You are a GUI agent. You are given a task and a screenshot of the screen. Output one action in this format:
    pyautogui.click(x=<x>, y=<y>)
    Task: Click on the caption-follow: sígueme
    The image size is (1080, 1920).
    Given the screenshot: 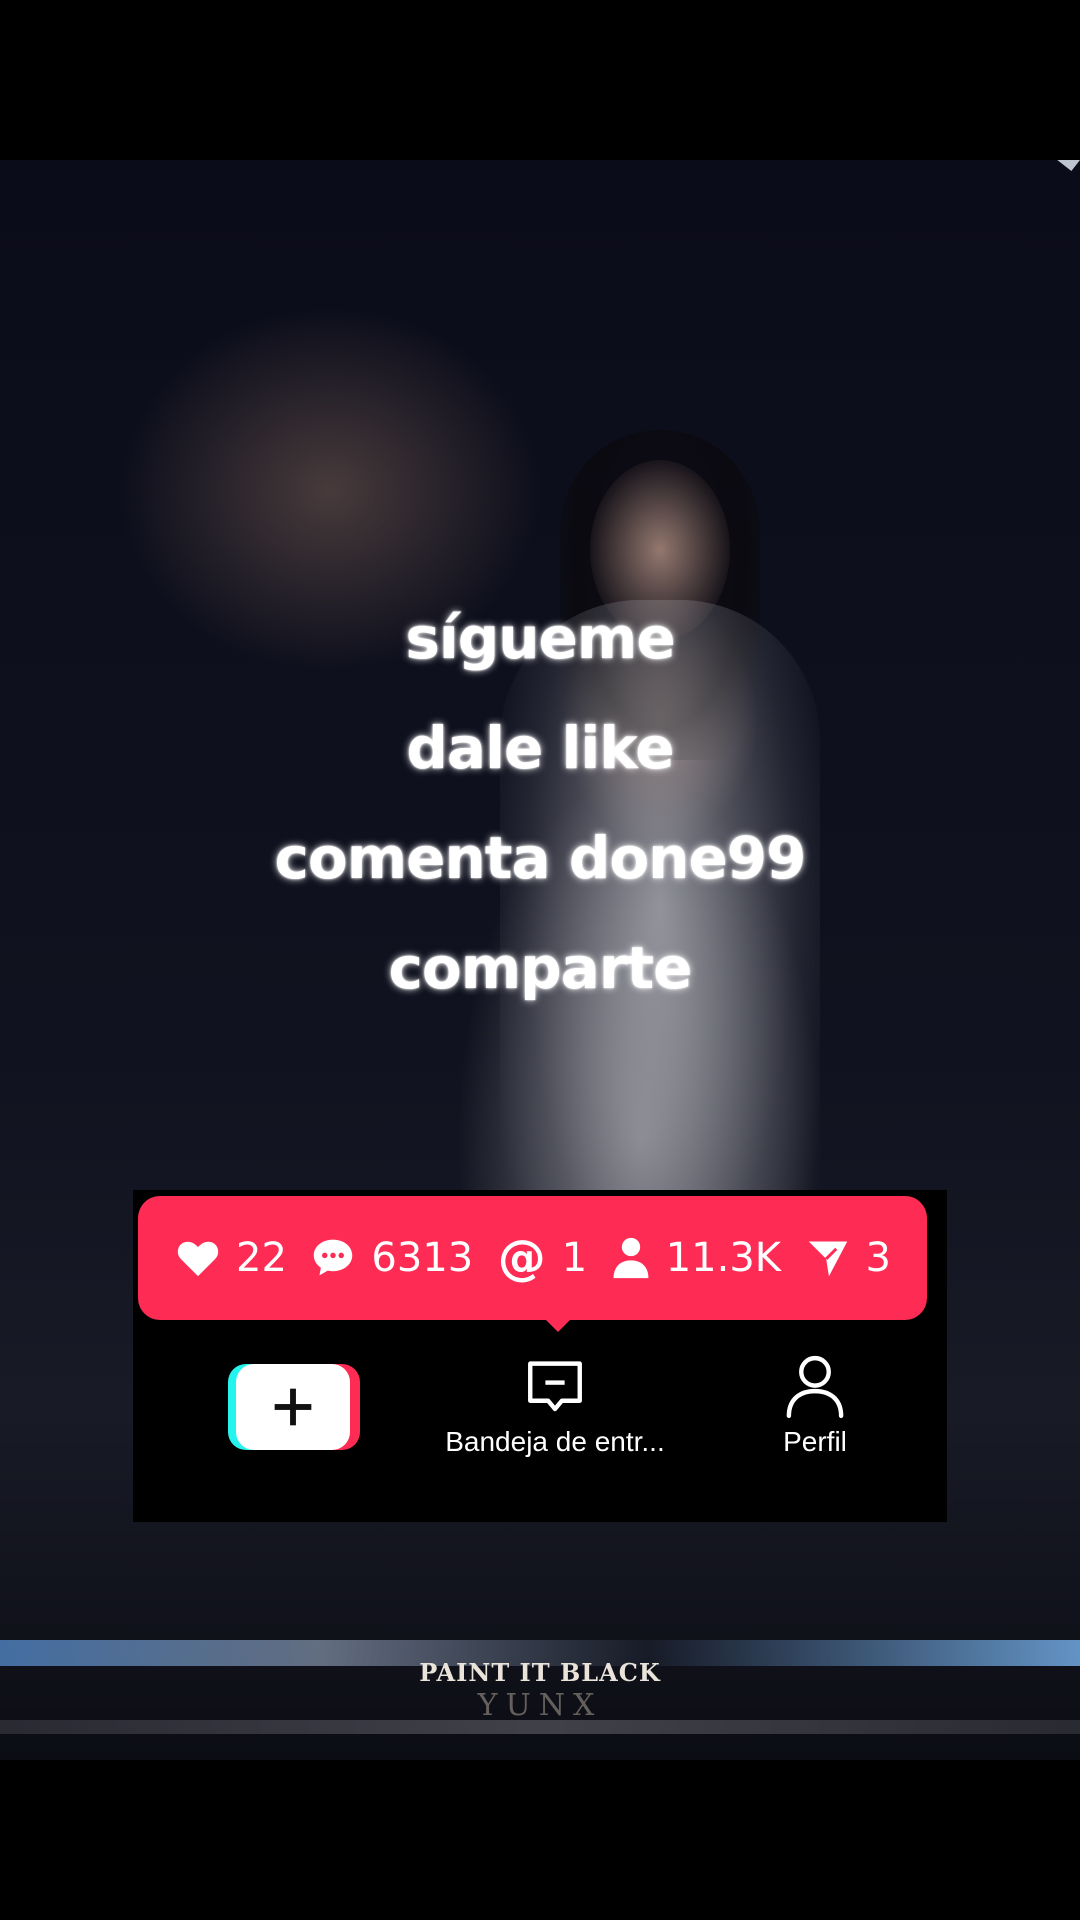 What is the action you would take?
    pyautogui.click(x=540, y=638)
    